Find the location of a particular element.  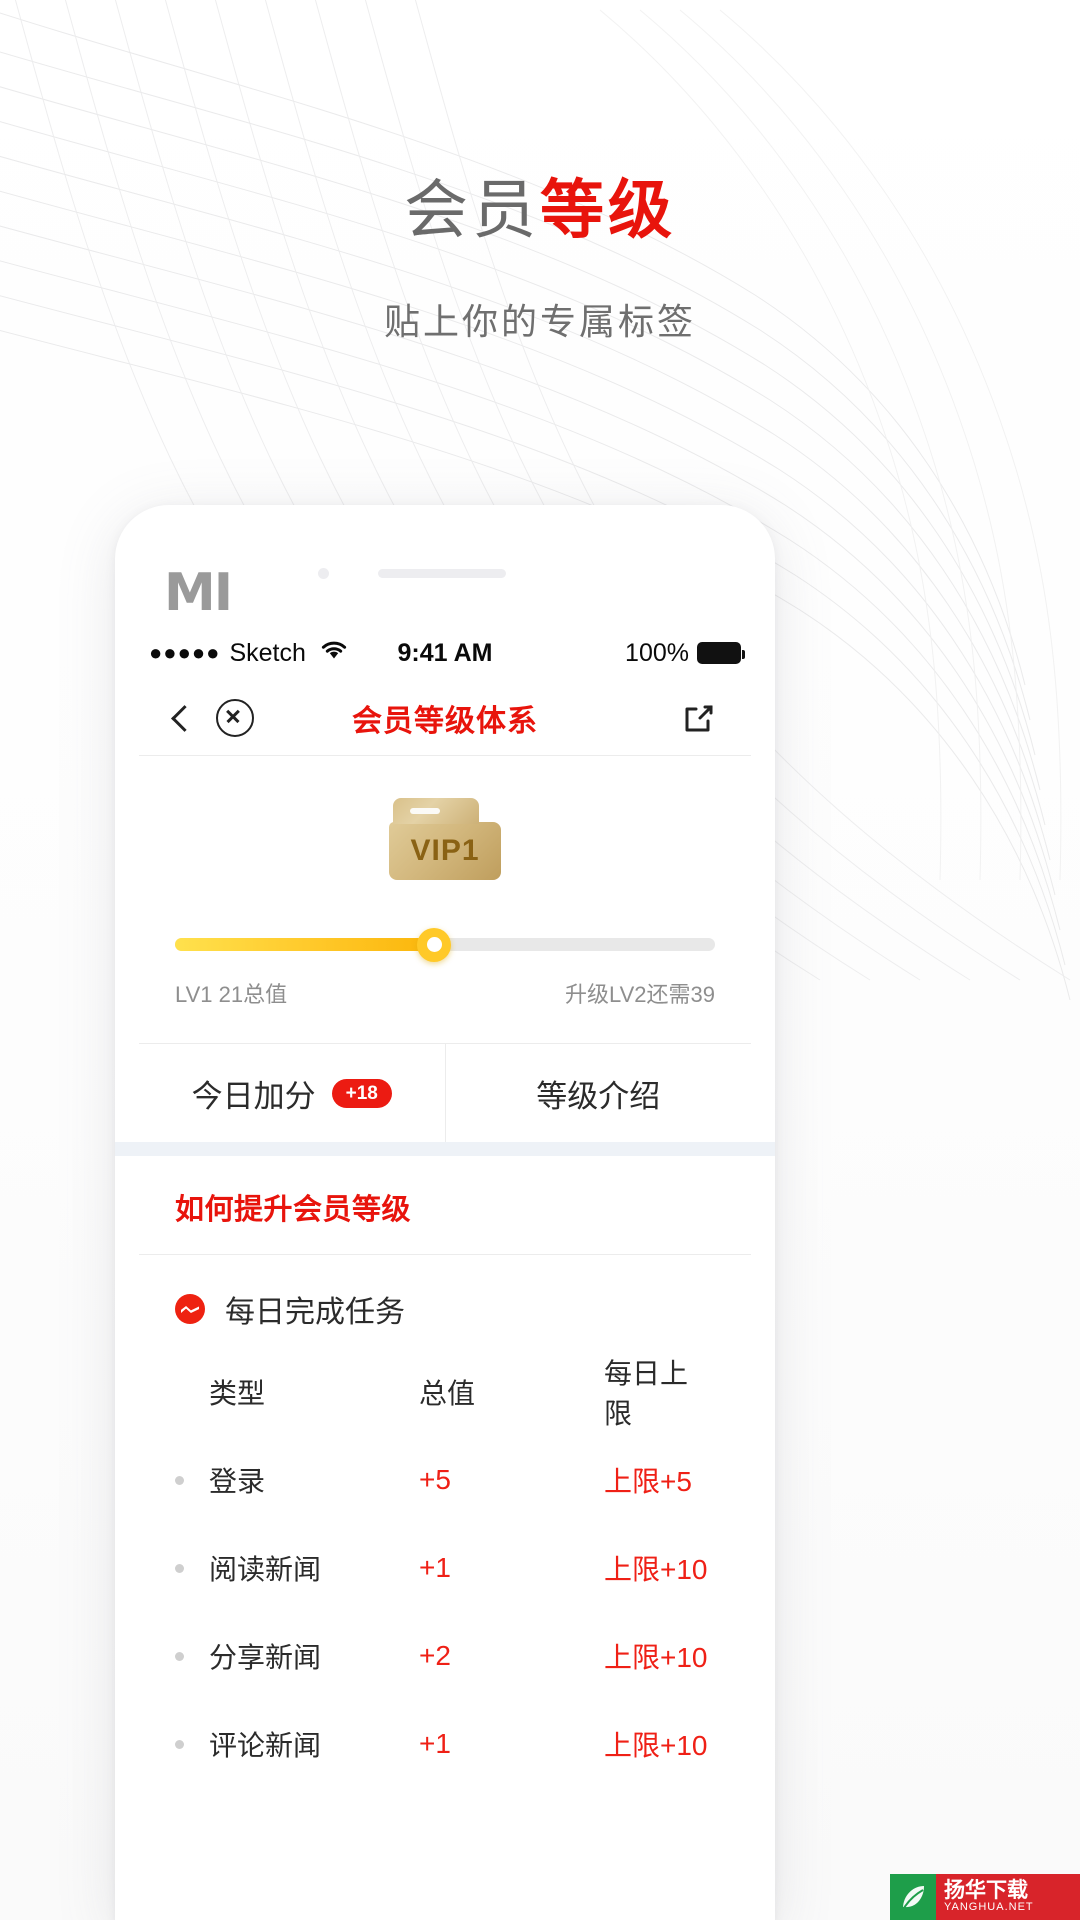

phone-hardware-top: MI is located at coordinates (445, 565).